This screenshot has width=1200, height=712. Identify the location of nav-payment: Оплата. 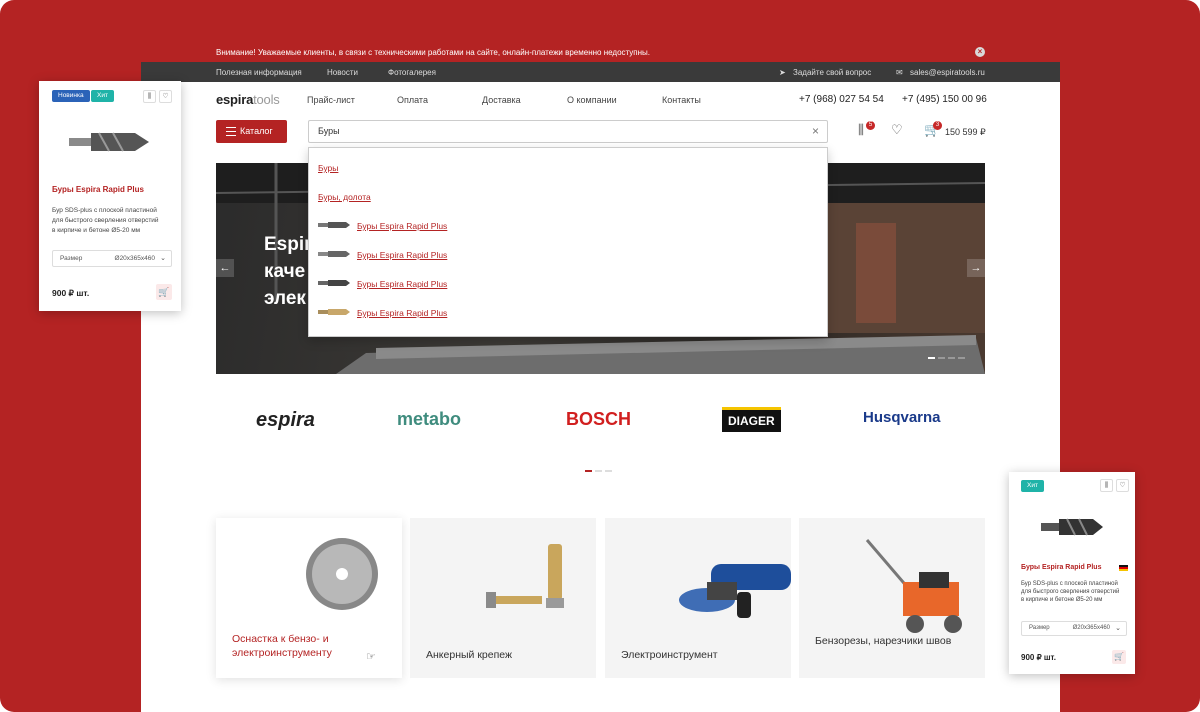
(412, 100).